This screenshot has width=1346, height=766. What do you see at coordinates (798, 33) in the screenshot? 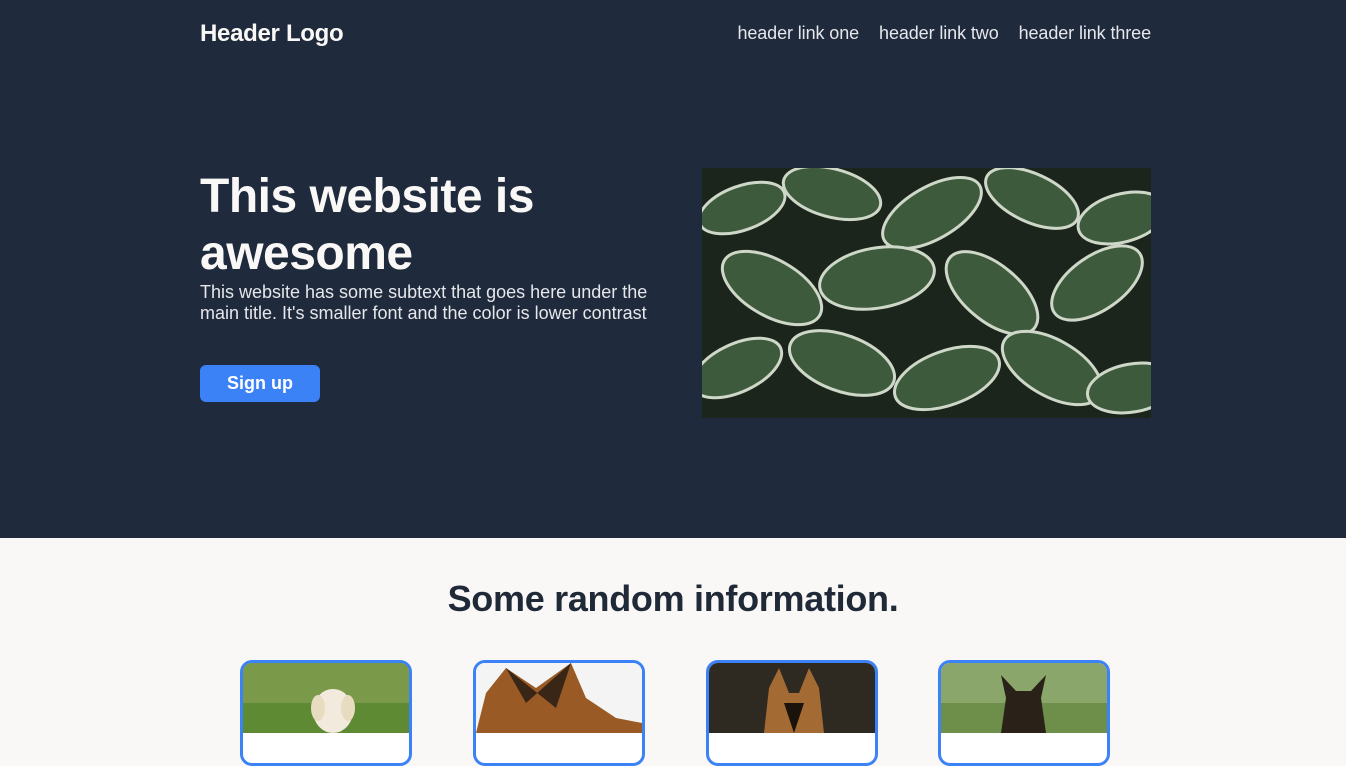
I see `header-link-one: header link one` at bounding box center [798, 33].